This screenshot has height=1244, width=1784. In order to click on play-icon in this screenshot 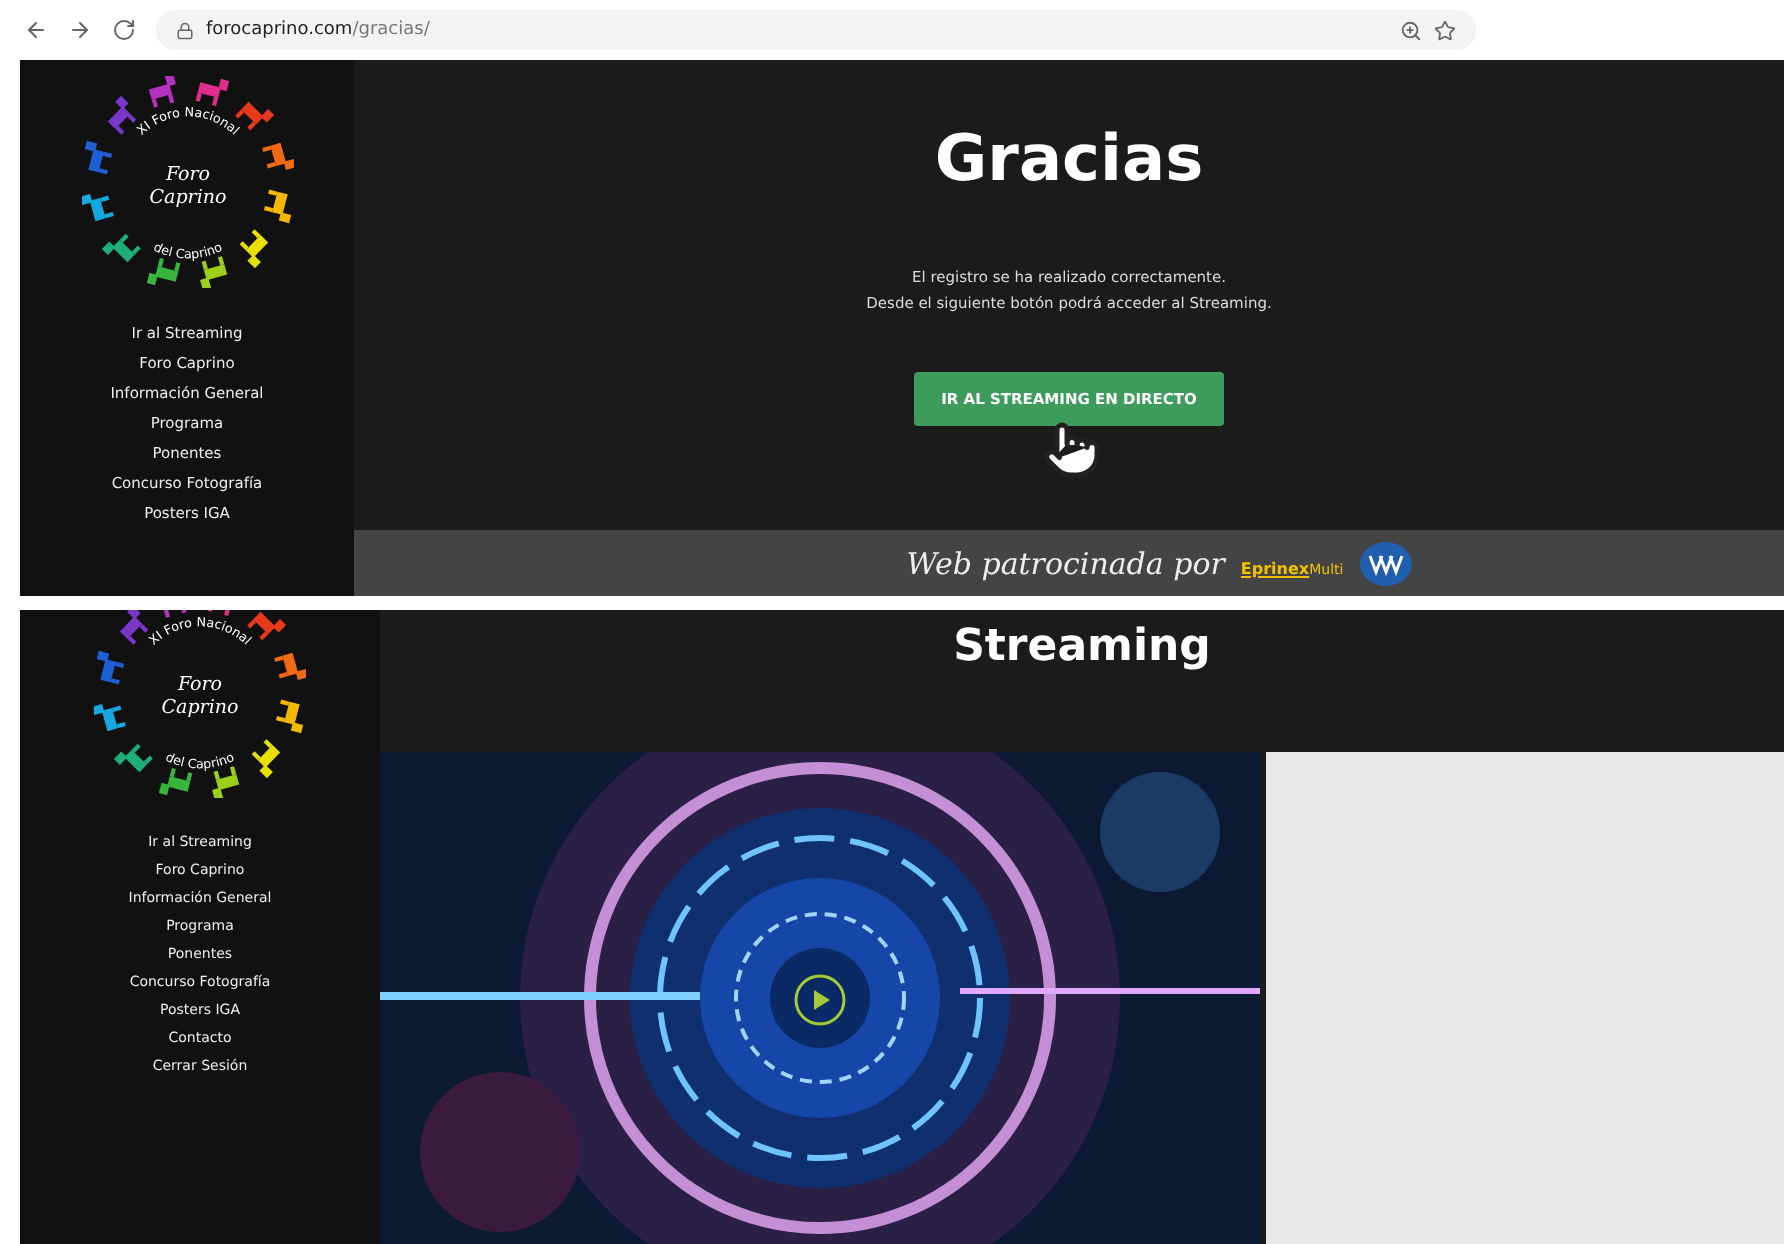, I will do `click(820, 1000)`.